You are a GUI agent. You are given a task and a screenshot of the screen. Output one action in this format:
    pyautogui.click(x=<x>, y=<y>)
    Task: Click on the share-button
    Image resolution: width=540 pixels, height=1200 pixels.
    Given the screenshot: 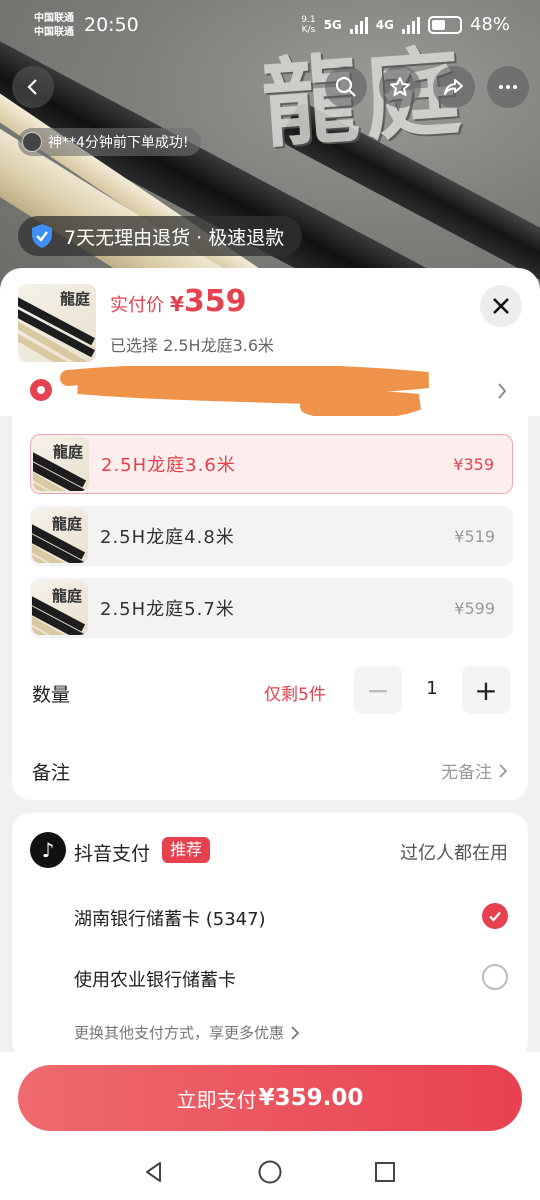 What is the action you would take?
    pyautogui.click(x=454, y=87)
    